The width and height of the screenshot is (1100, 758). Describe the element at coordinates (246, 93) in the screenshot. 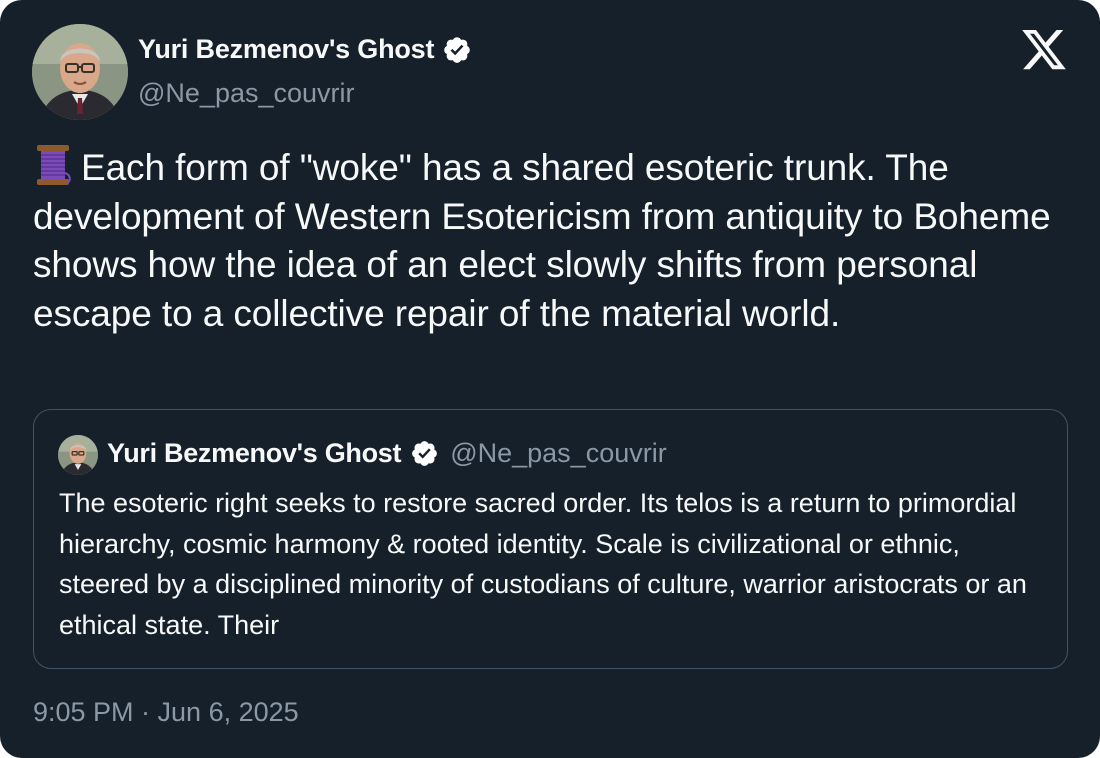

I see `author-handle: @Ne_pas_couvrir` at that location.